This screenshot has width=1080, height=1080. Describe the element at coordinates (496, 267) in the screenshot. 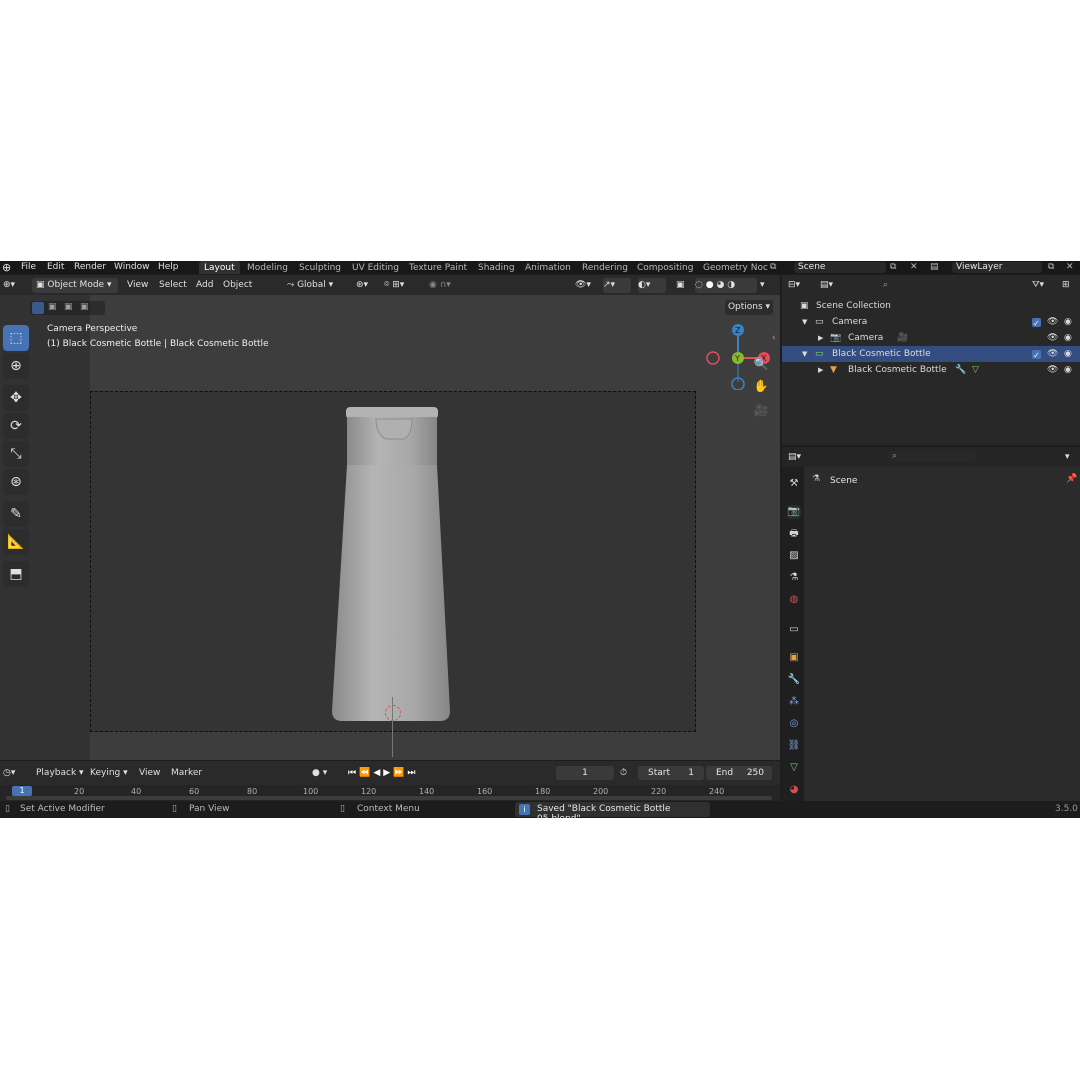

I see `tab-shading: Shading` at that location.